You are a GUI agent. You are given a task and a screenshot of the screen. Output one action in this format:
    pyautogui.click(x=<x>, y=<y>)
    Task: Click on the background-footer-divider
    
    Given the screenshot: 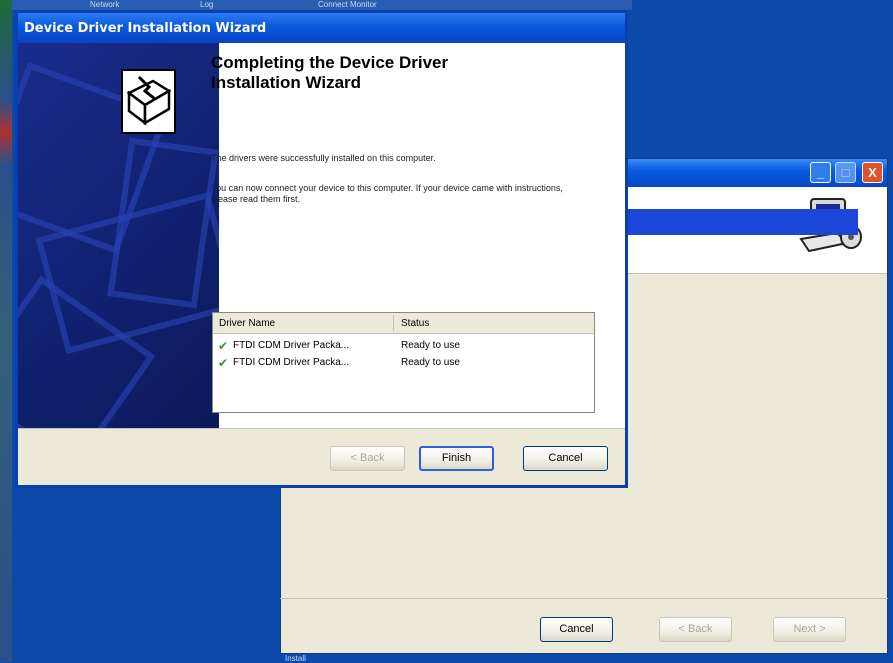 What is the action you would take?
    pyautogui.click(x=584, y=598)
    